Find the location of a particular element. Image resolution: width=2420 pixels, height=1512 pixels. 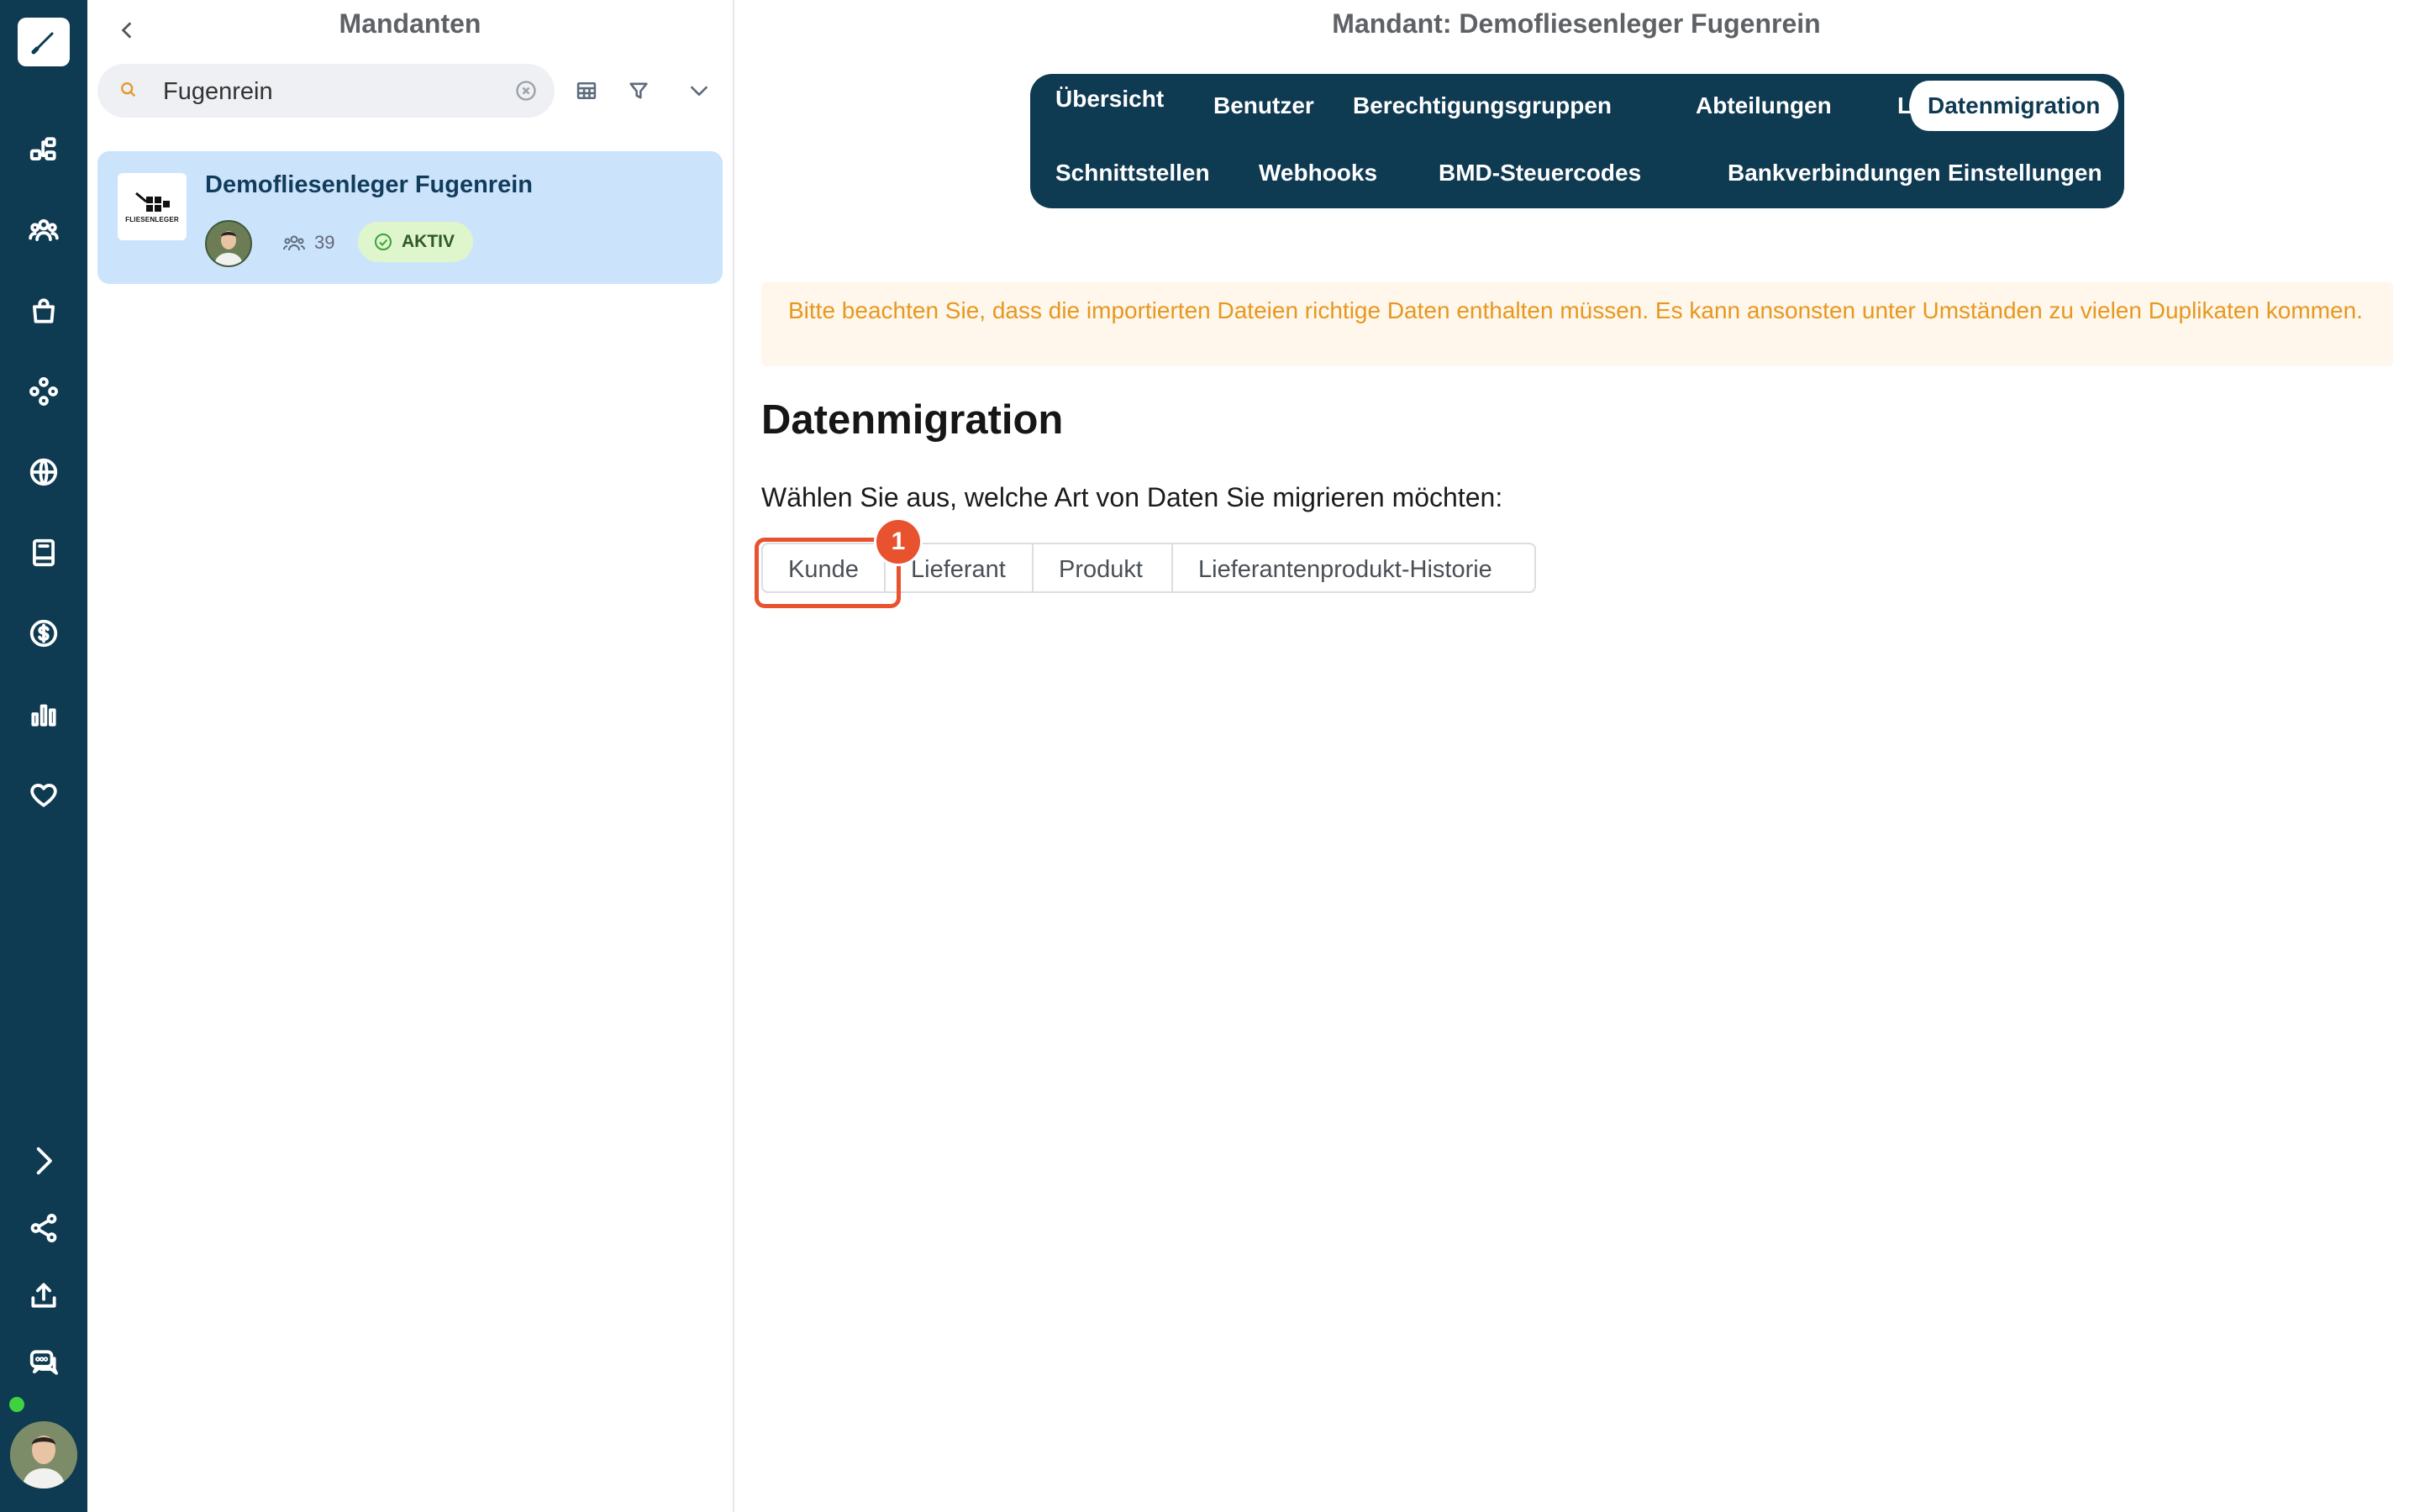

table-view-icon is located at coordinates (586, 90).